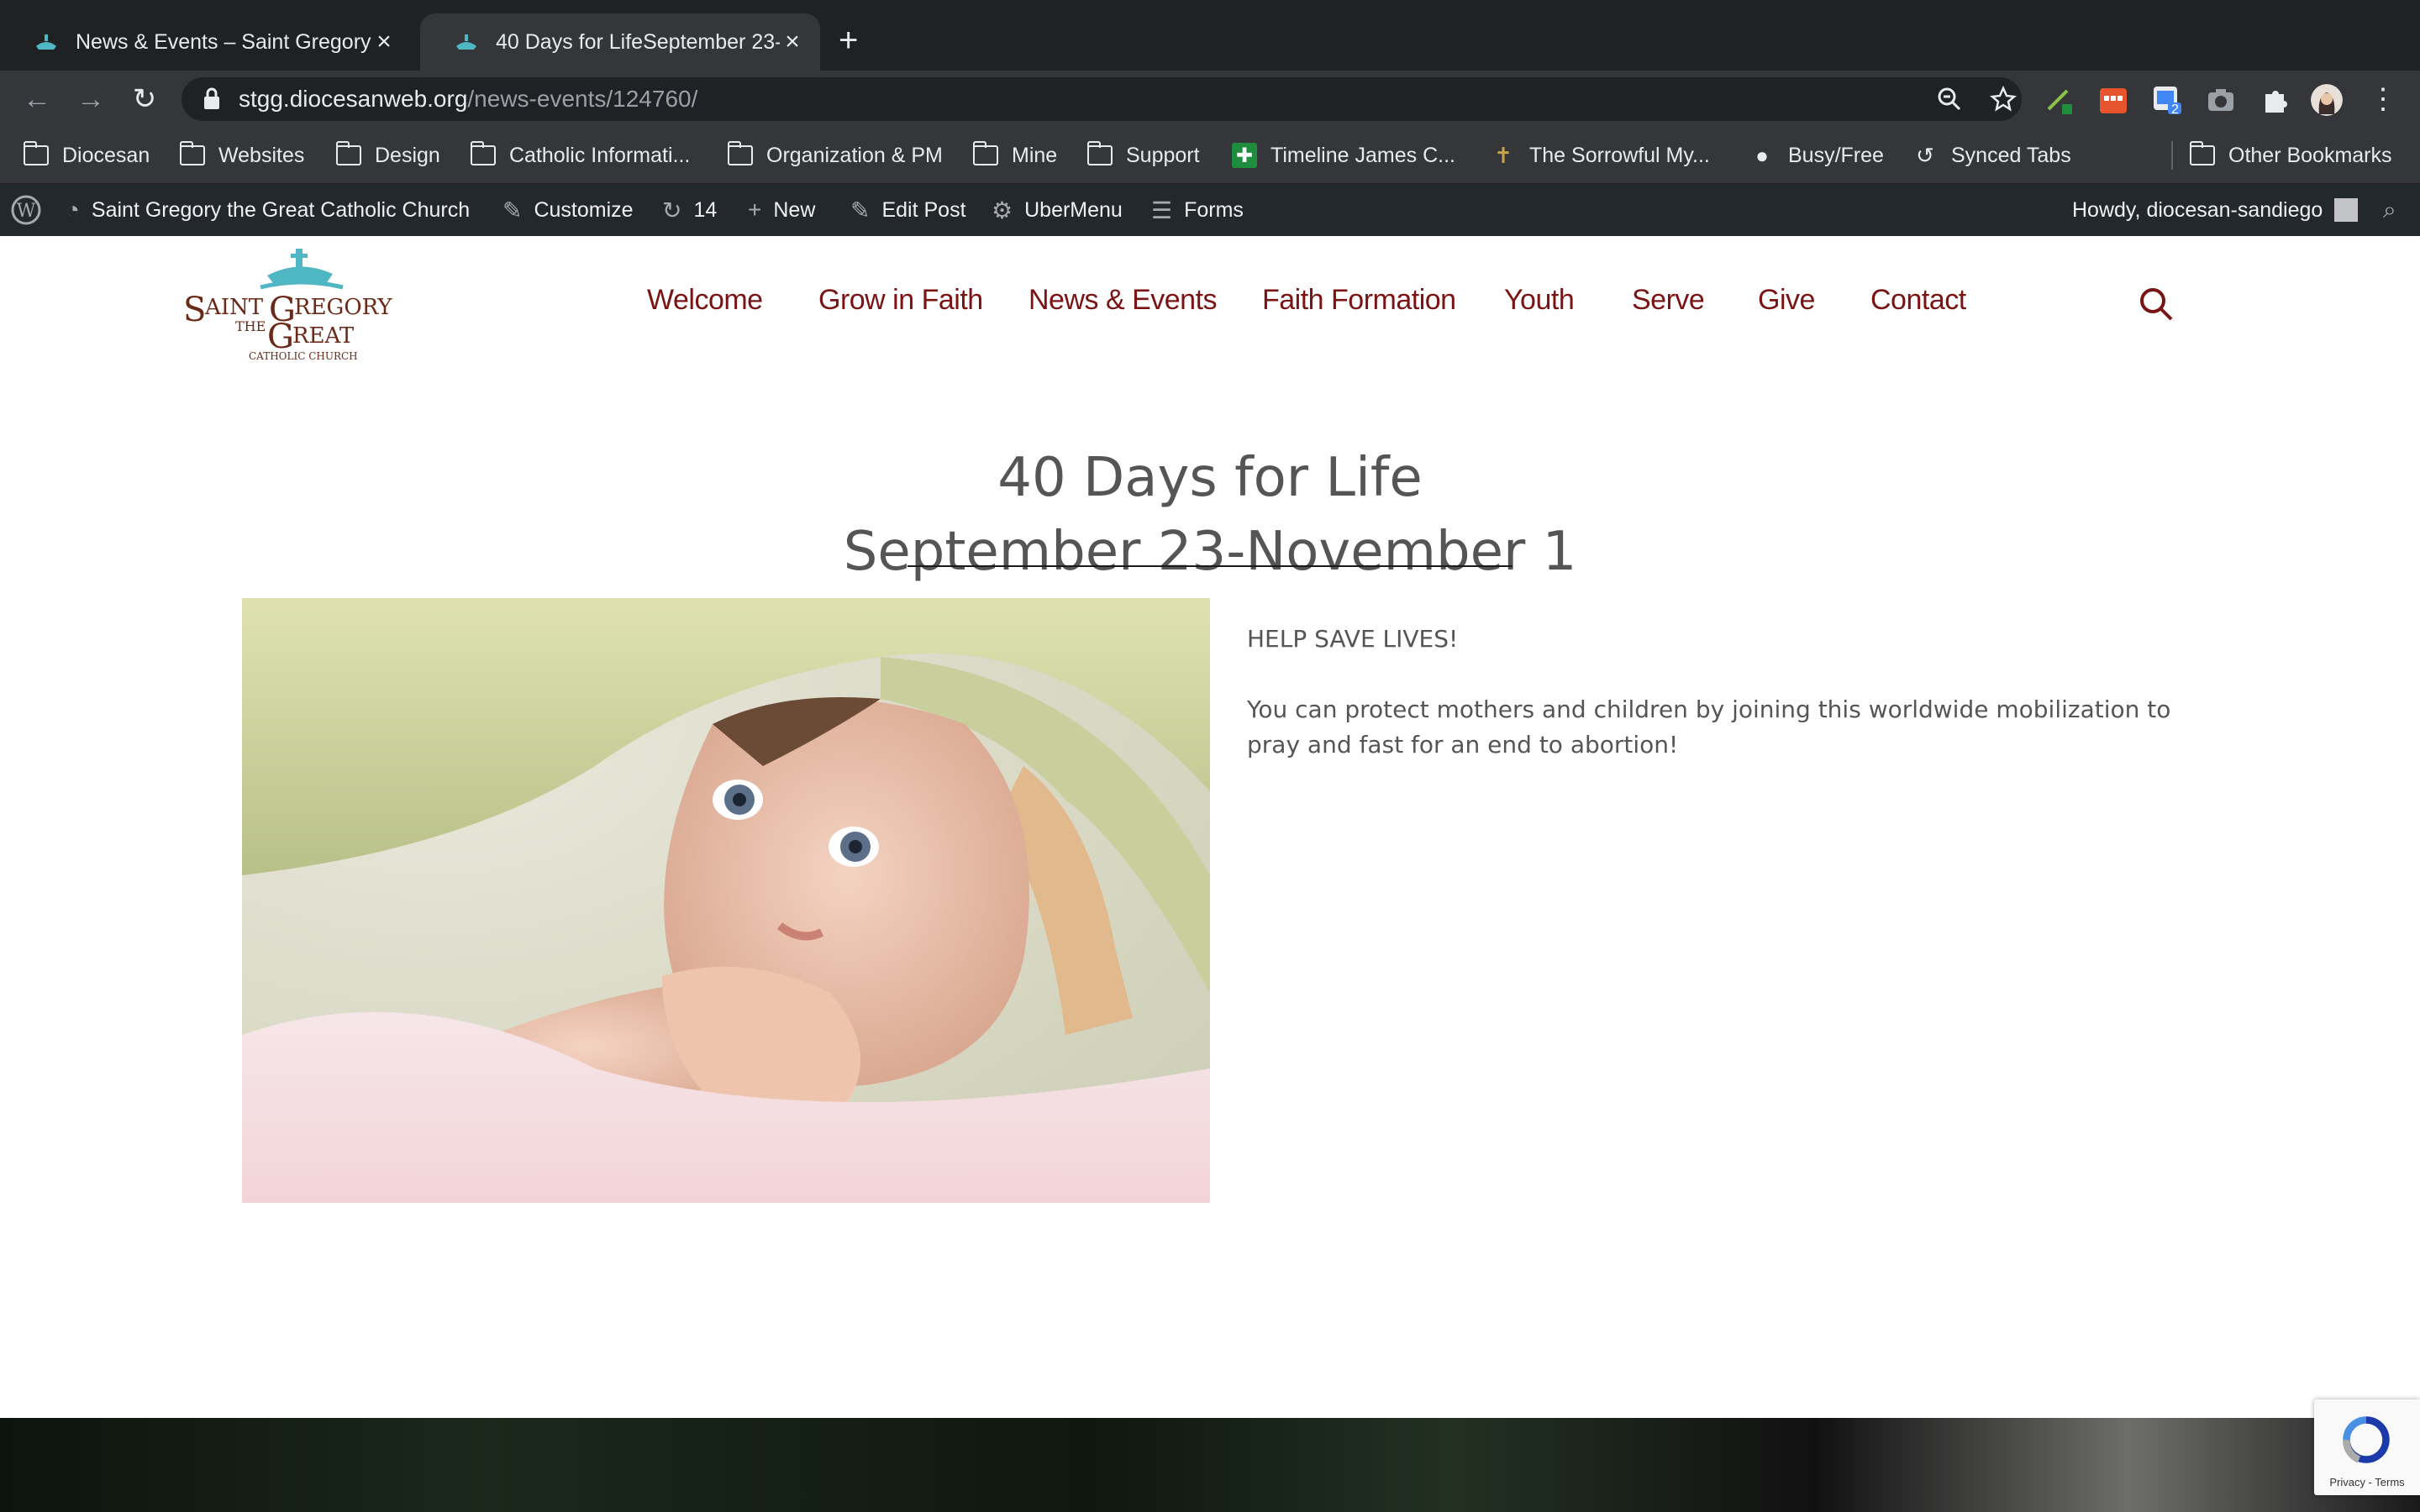  What do you see at coordinates (2390, 210) in the screenshot?
I see `admin-search-icon: ⌕` at bounding box center [2390, 210].